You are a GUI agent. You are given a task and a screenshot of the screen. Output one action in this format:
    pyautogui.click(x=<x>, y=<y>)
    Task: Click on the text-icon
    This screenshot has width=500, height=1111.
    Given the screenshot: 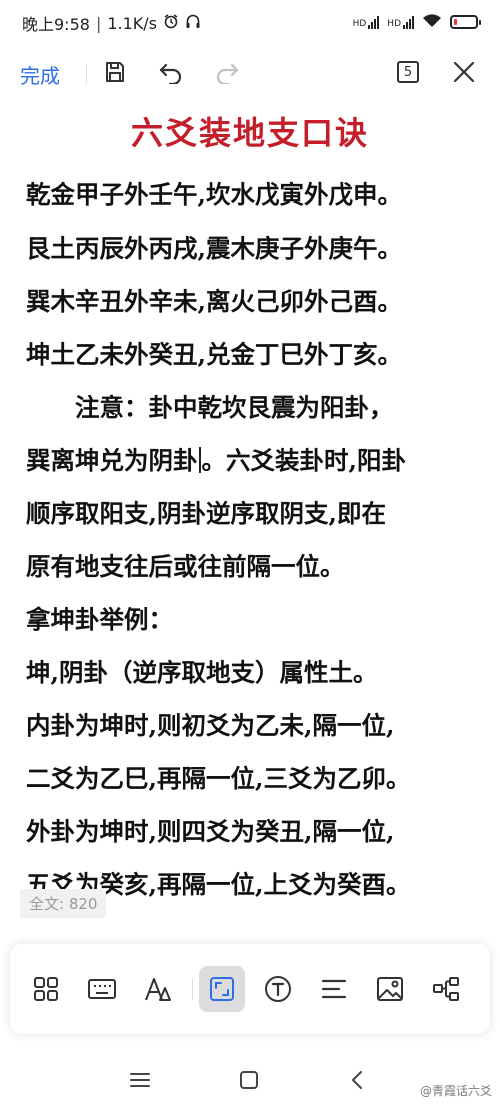 What is the action you would take?
    pyautogui.click(x=278, y=989)
    